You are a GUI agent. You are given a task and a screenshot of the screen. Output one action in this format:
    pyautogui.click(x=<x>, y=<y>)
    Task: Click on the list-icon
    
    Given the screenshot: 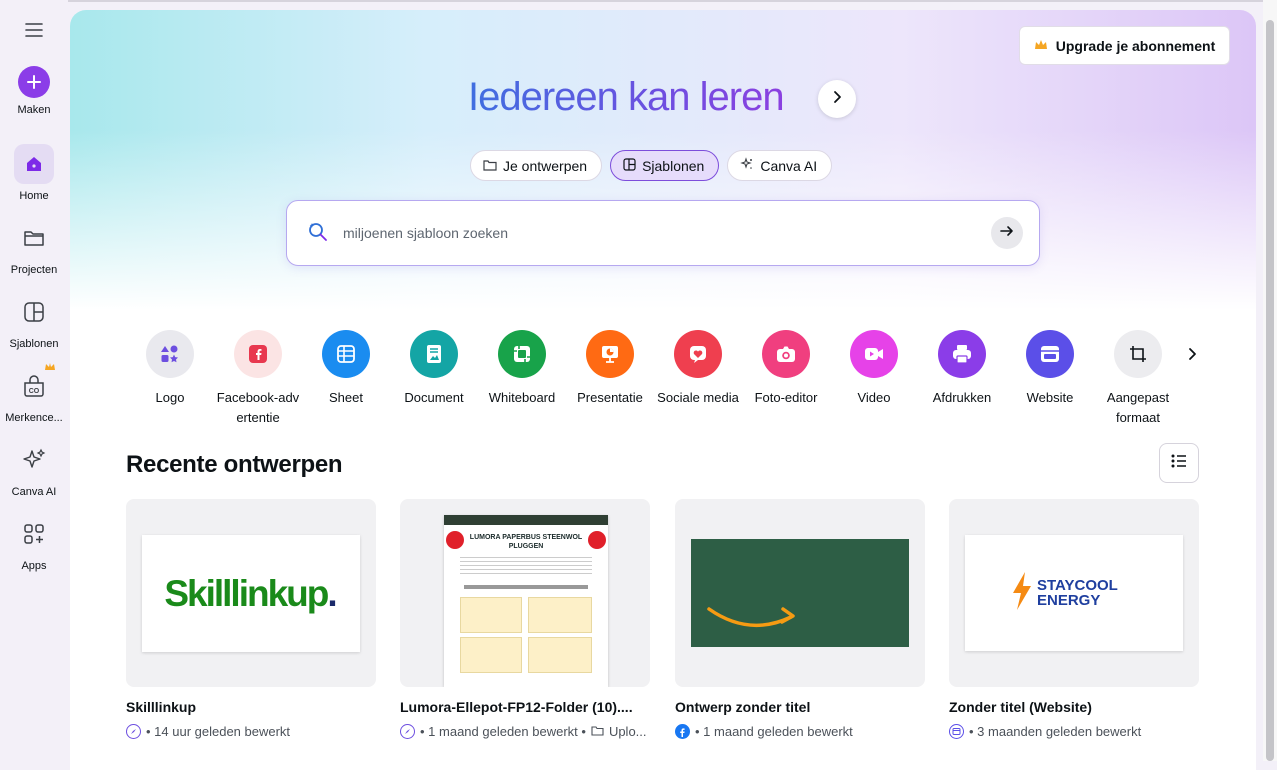 What is the action you would take?
    pyautogui.click(x=1179, y=463)
    